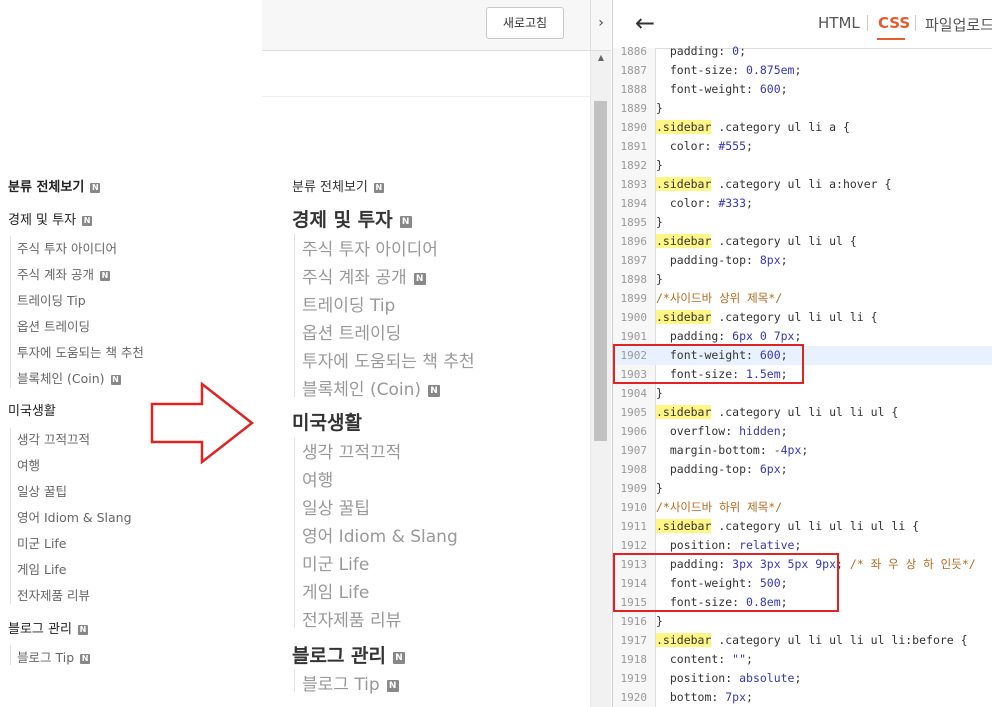 The image size is (992, 707). Describe the element at coordinates (600, 271) in the screenshot. I see `scroll-thumb` at that location.